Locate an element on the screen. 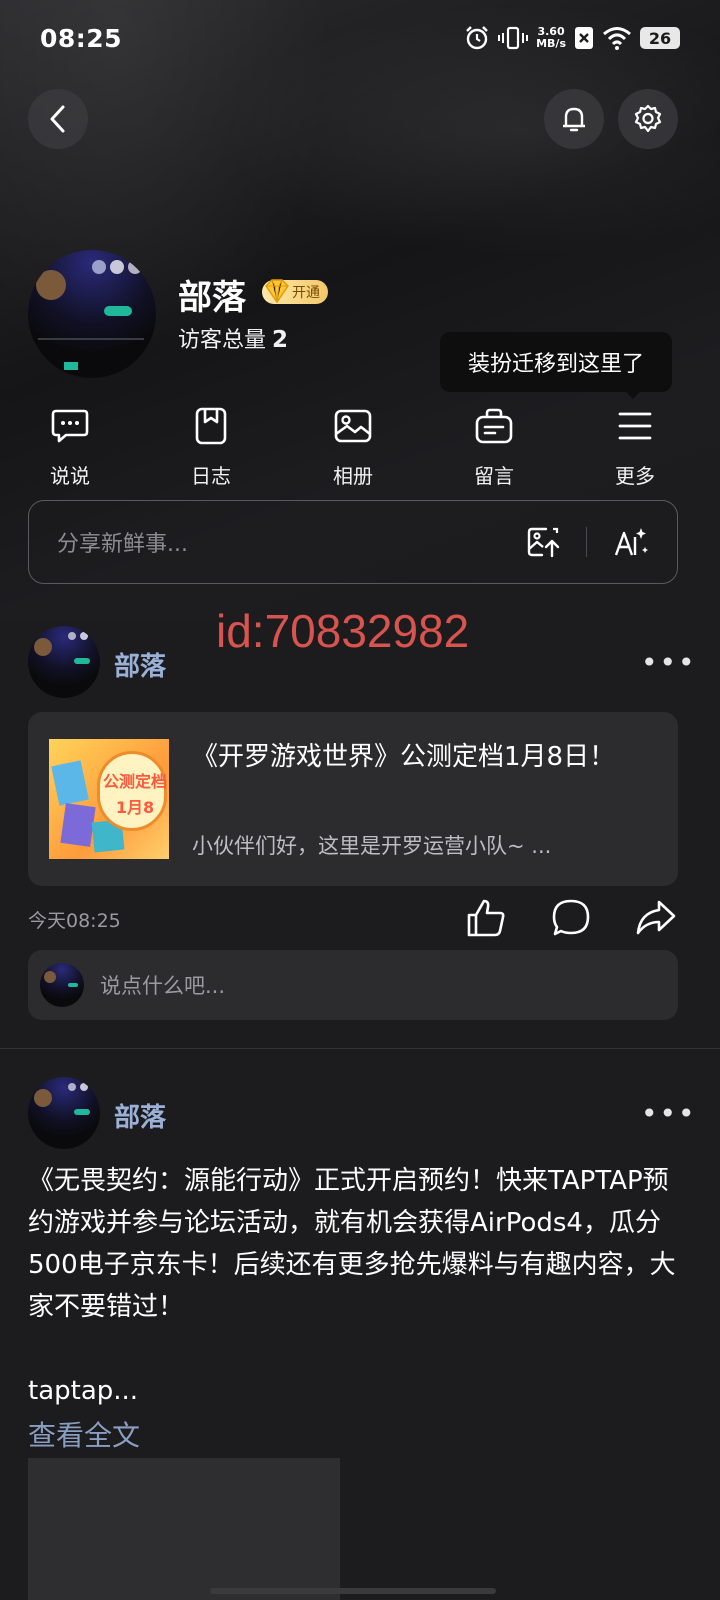 The height and width of the screenshot is (1600, 720). profile-avatar is located at coordinates (92, 314).